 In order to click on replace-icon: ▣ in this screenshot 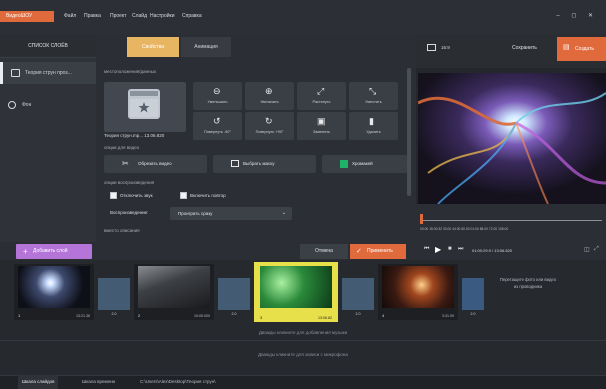, I will do `click(321, 121)`.